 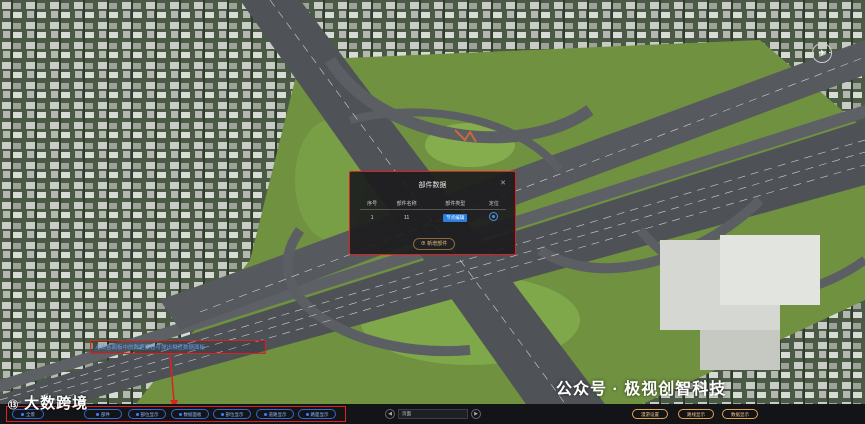 I want to click on data-display-button: 数据显示, so click(x=740, y=414).